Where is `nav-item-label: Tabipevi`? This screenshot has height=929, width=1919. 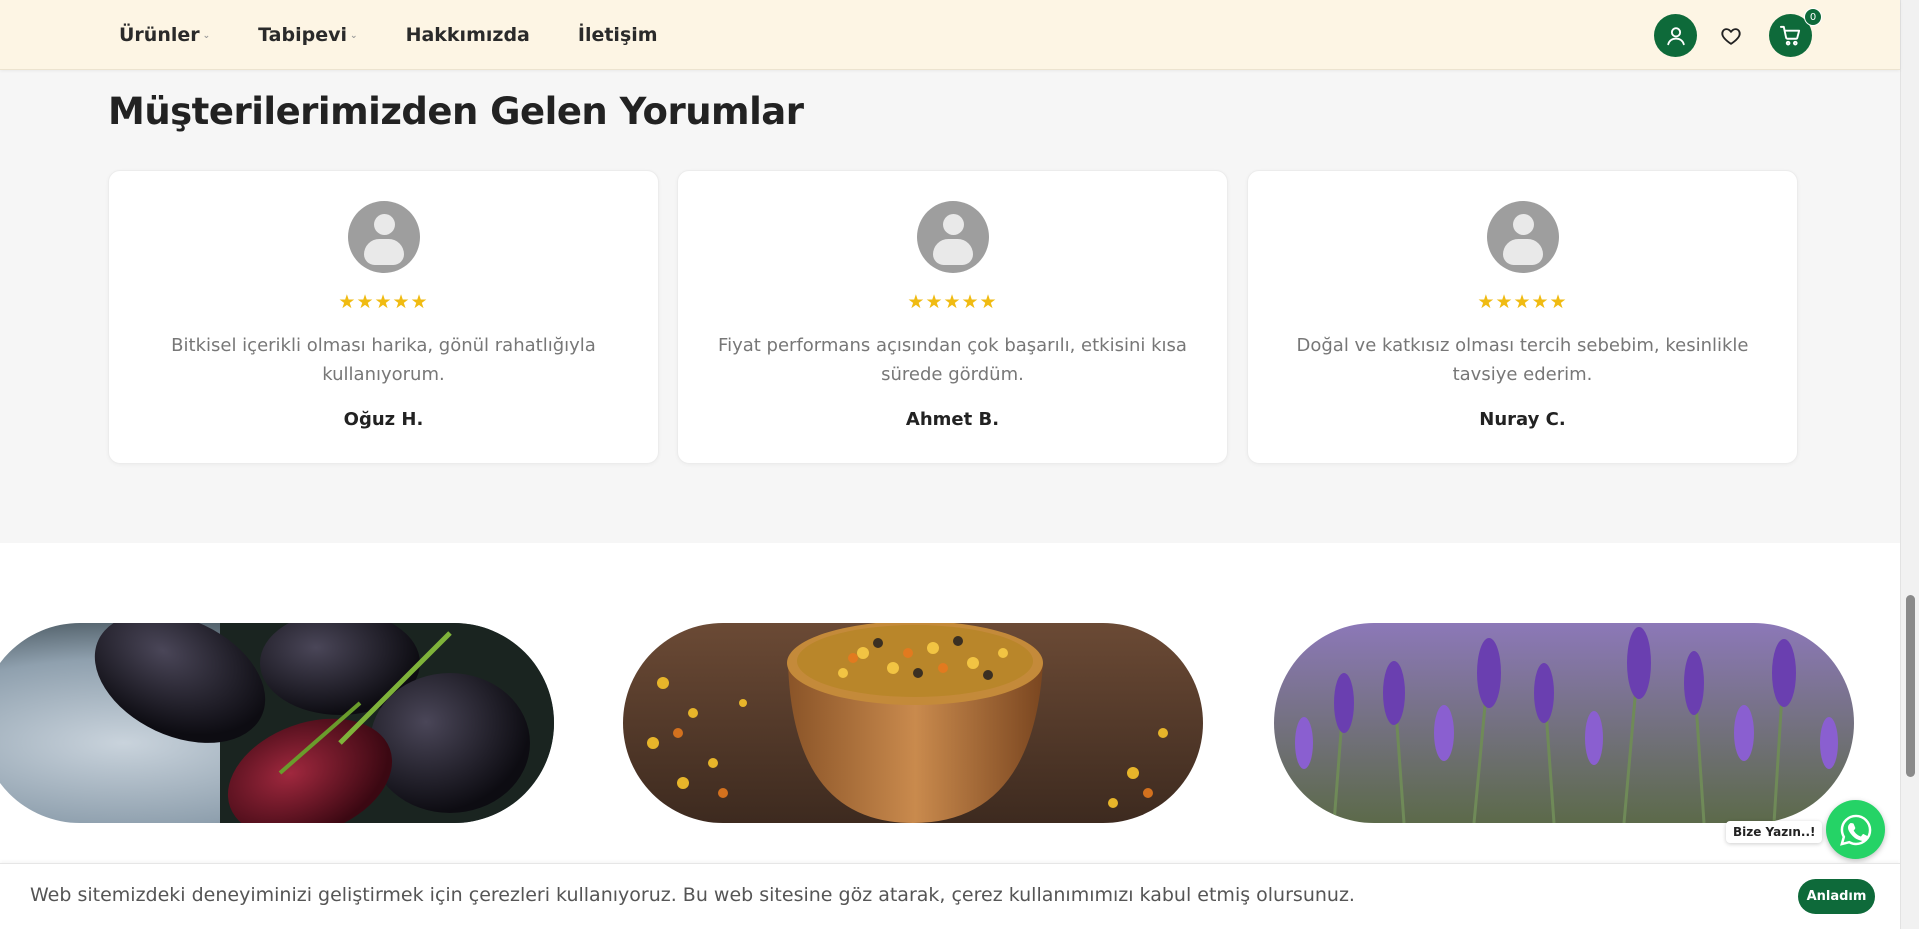 nav-item-label: Tabipevi is located at coordinates (303, 35).